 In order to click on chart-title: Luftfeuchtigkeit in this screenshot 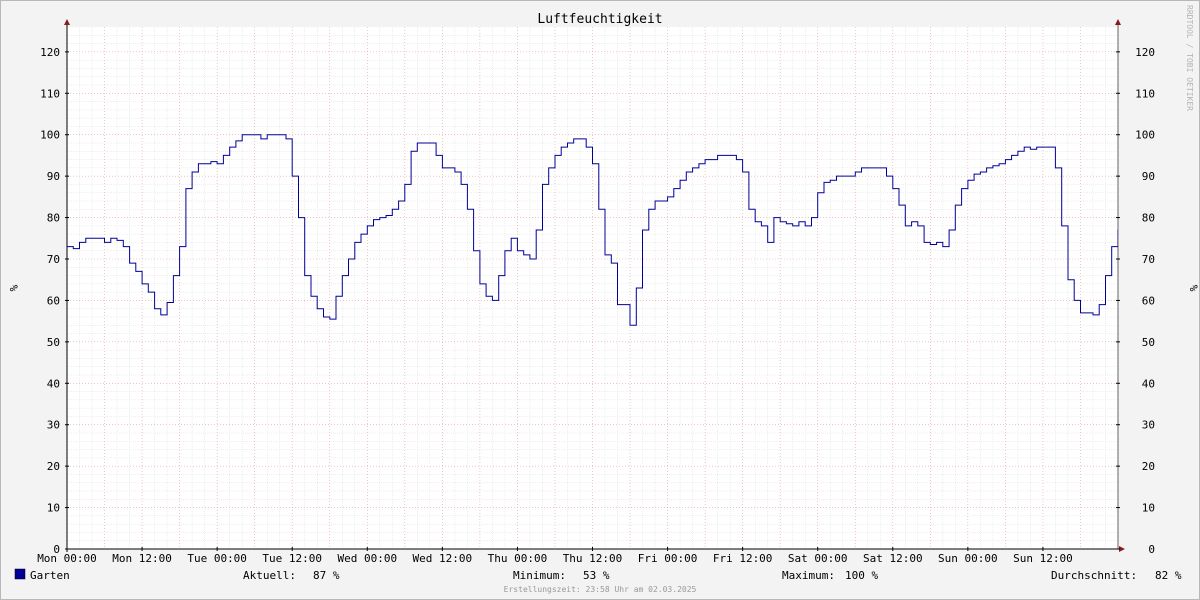, I will do `click(599, 19)`.